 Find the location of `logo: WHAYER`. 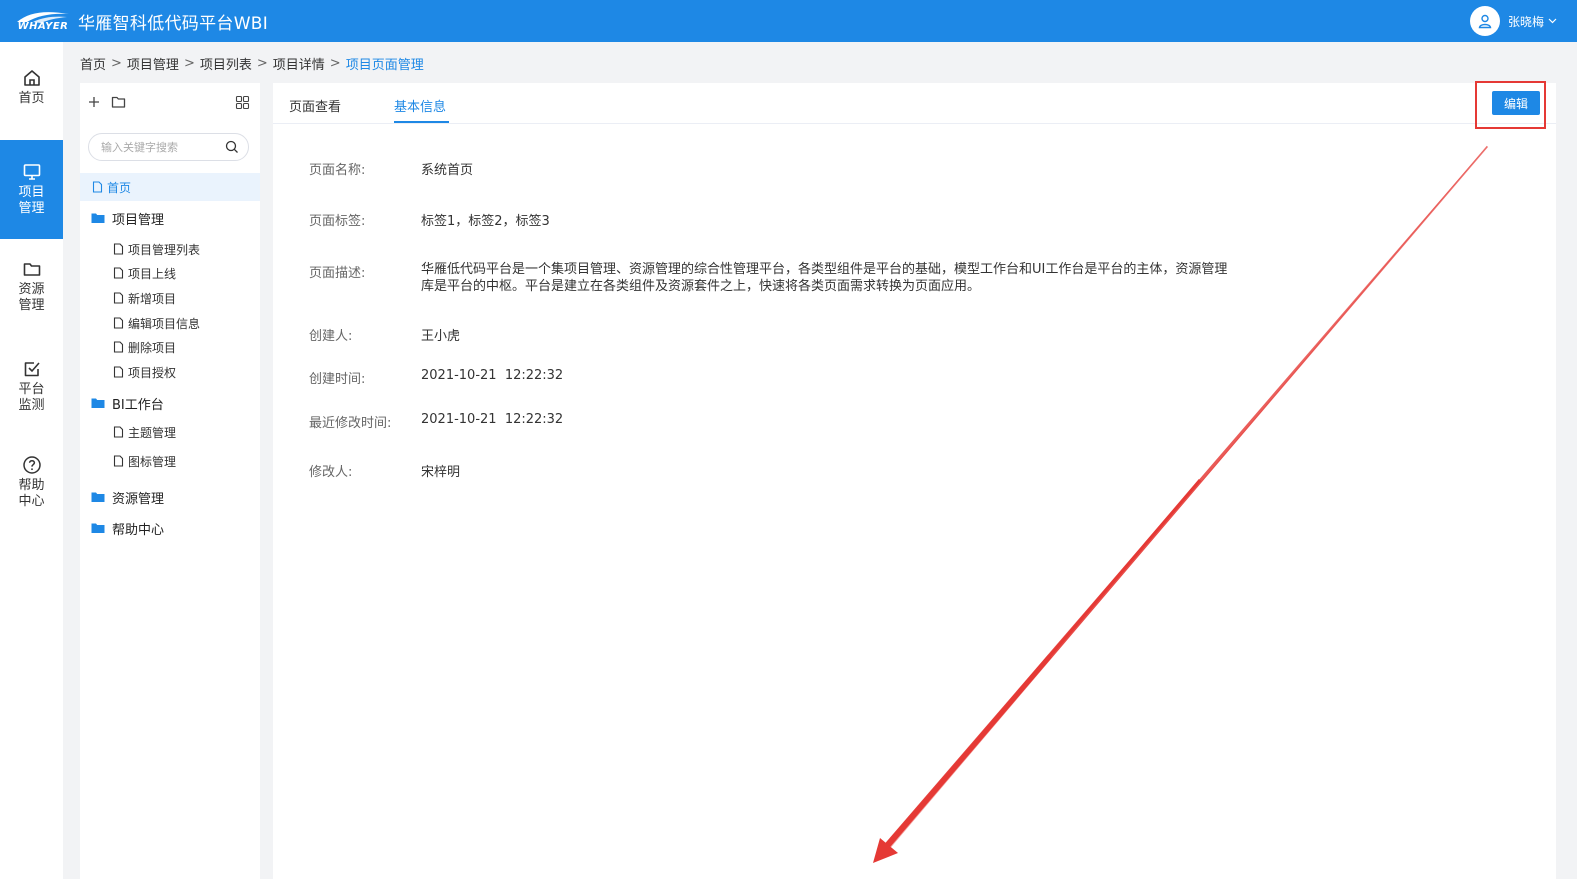

logo: WHAYER is located at coordinates (43, 21).